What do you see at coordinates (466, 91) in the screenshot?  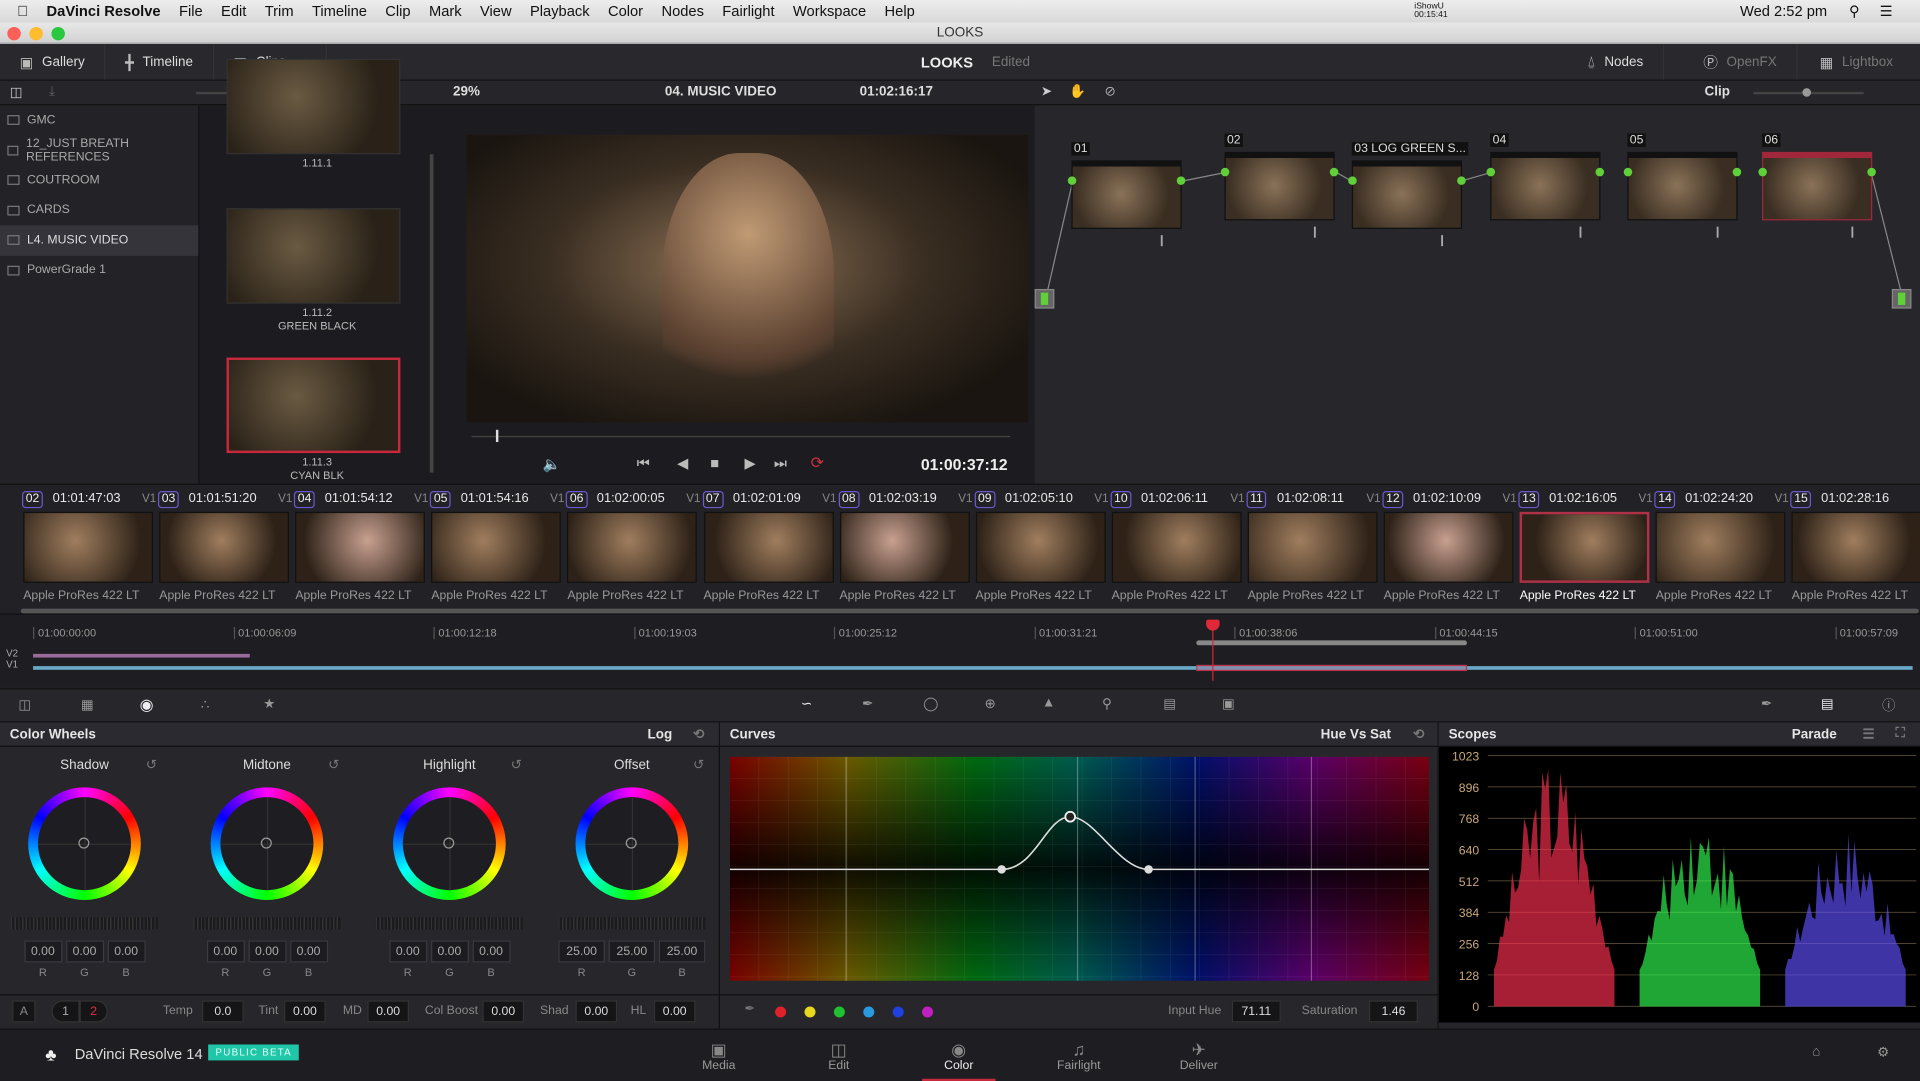 I see `zoom-level: 29%` at bounding box center [466, 91].